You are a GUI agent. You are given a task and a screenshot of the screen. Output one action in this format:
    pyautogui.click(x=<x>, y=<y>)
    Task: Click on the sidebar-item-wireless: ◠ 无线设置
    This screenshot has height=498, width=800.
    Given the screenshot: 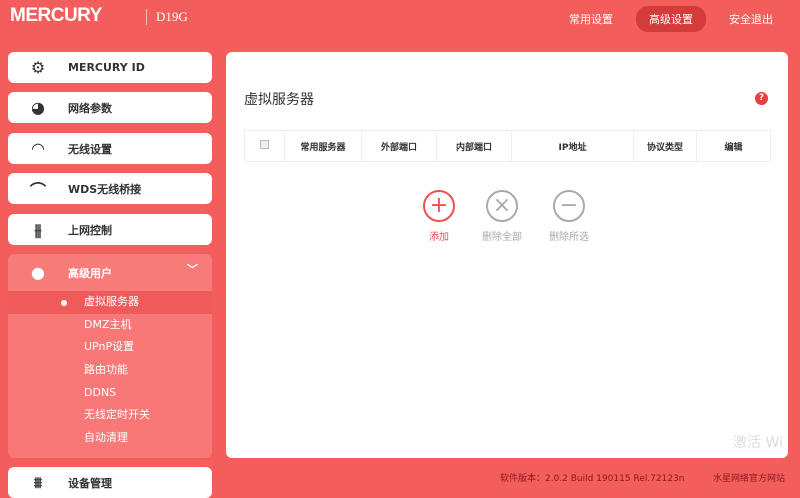 What is the action you would take?
    pyautogui.click(x=110, y=148)
    